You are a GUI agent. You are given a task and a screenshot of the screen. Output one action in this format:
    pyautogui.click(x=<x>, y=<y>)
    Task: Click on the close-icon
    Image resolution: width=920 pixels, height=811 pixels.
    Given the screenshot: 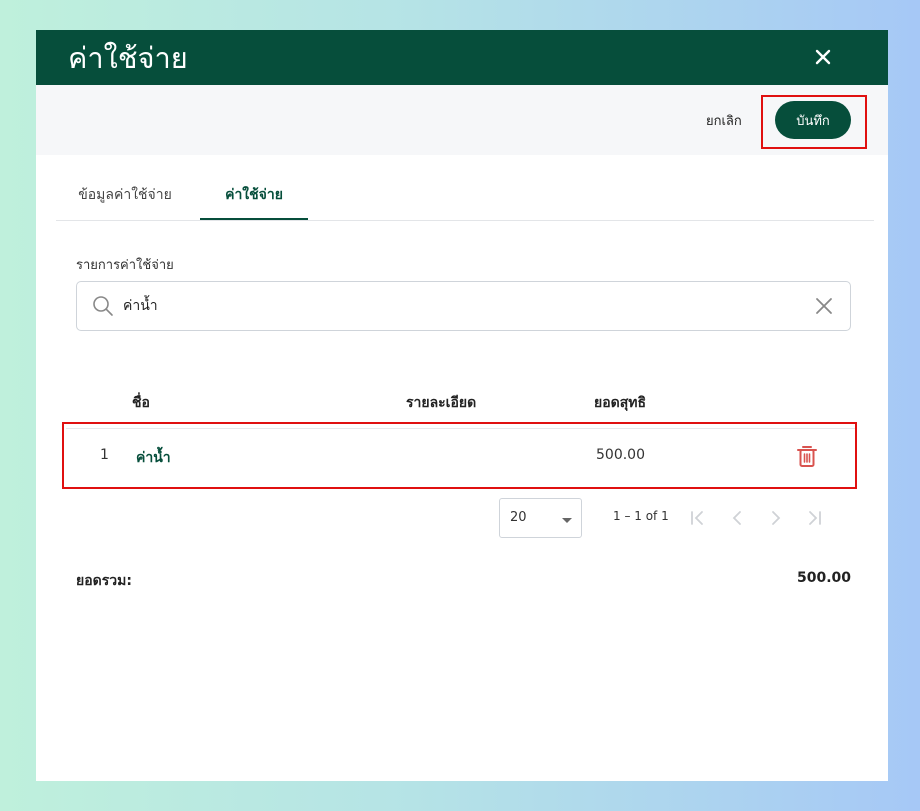 What is the action you would take?
    pyautogui.click(x=823, y=57)
    